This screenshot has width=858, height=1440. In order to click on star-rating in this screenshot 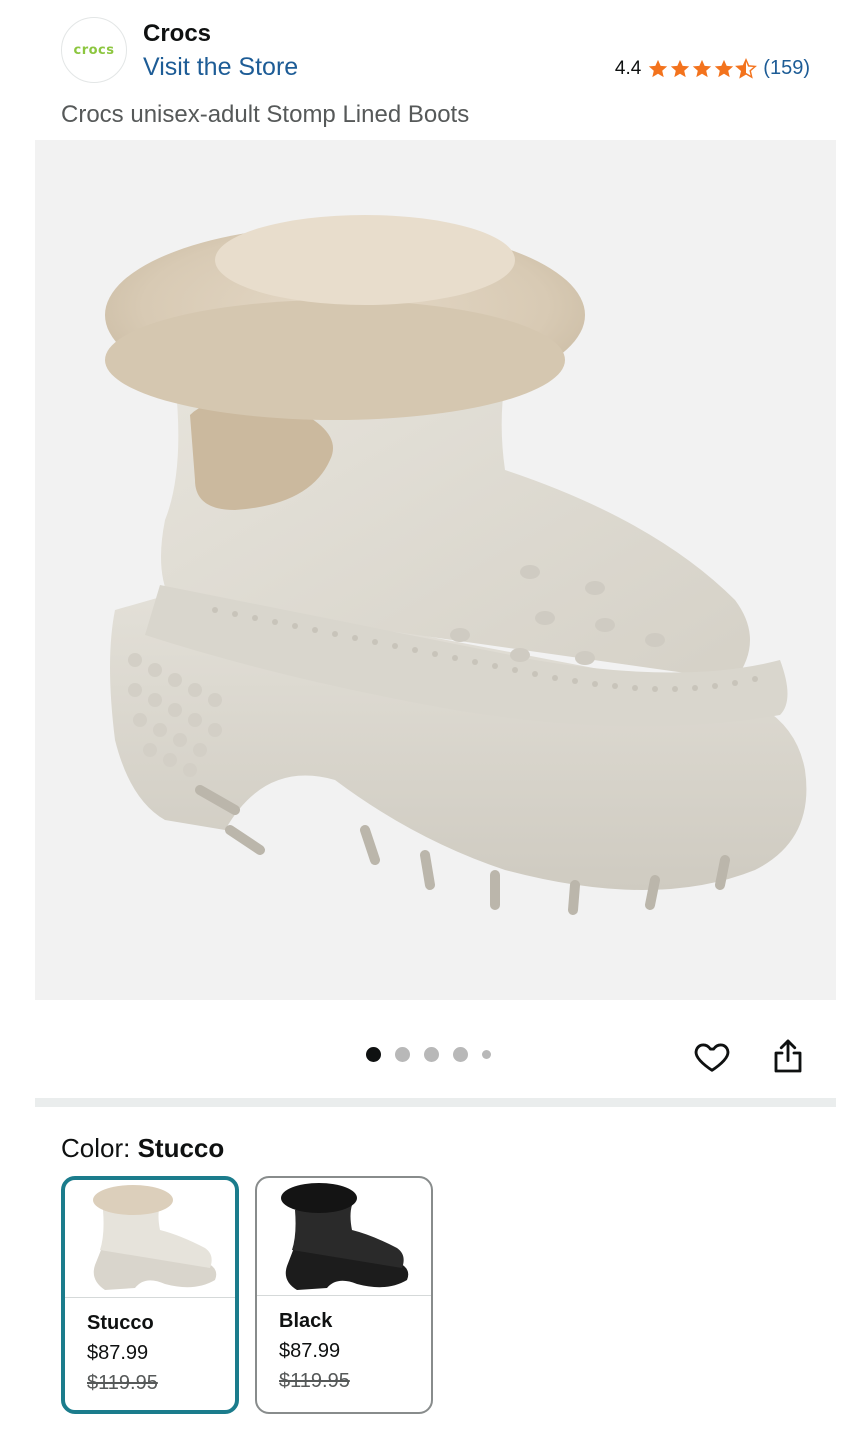, I will do `click(702, 68)`.